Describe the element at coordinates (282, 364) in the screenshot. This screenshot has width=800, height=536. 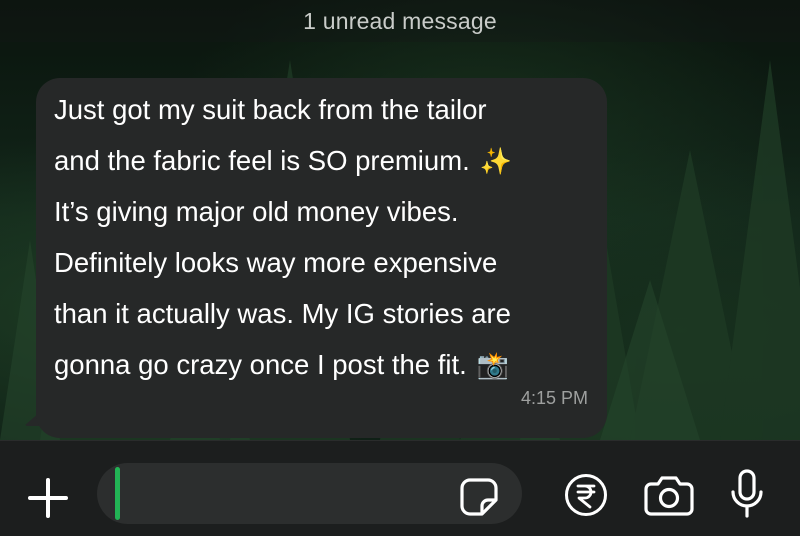
I see `message-line: gonna go crazy once I post the fit. 📸` at that location.